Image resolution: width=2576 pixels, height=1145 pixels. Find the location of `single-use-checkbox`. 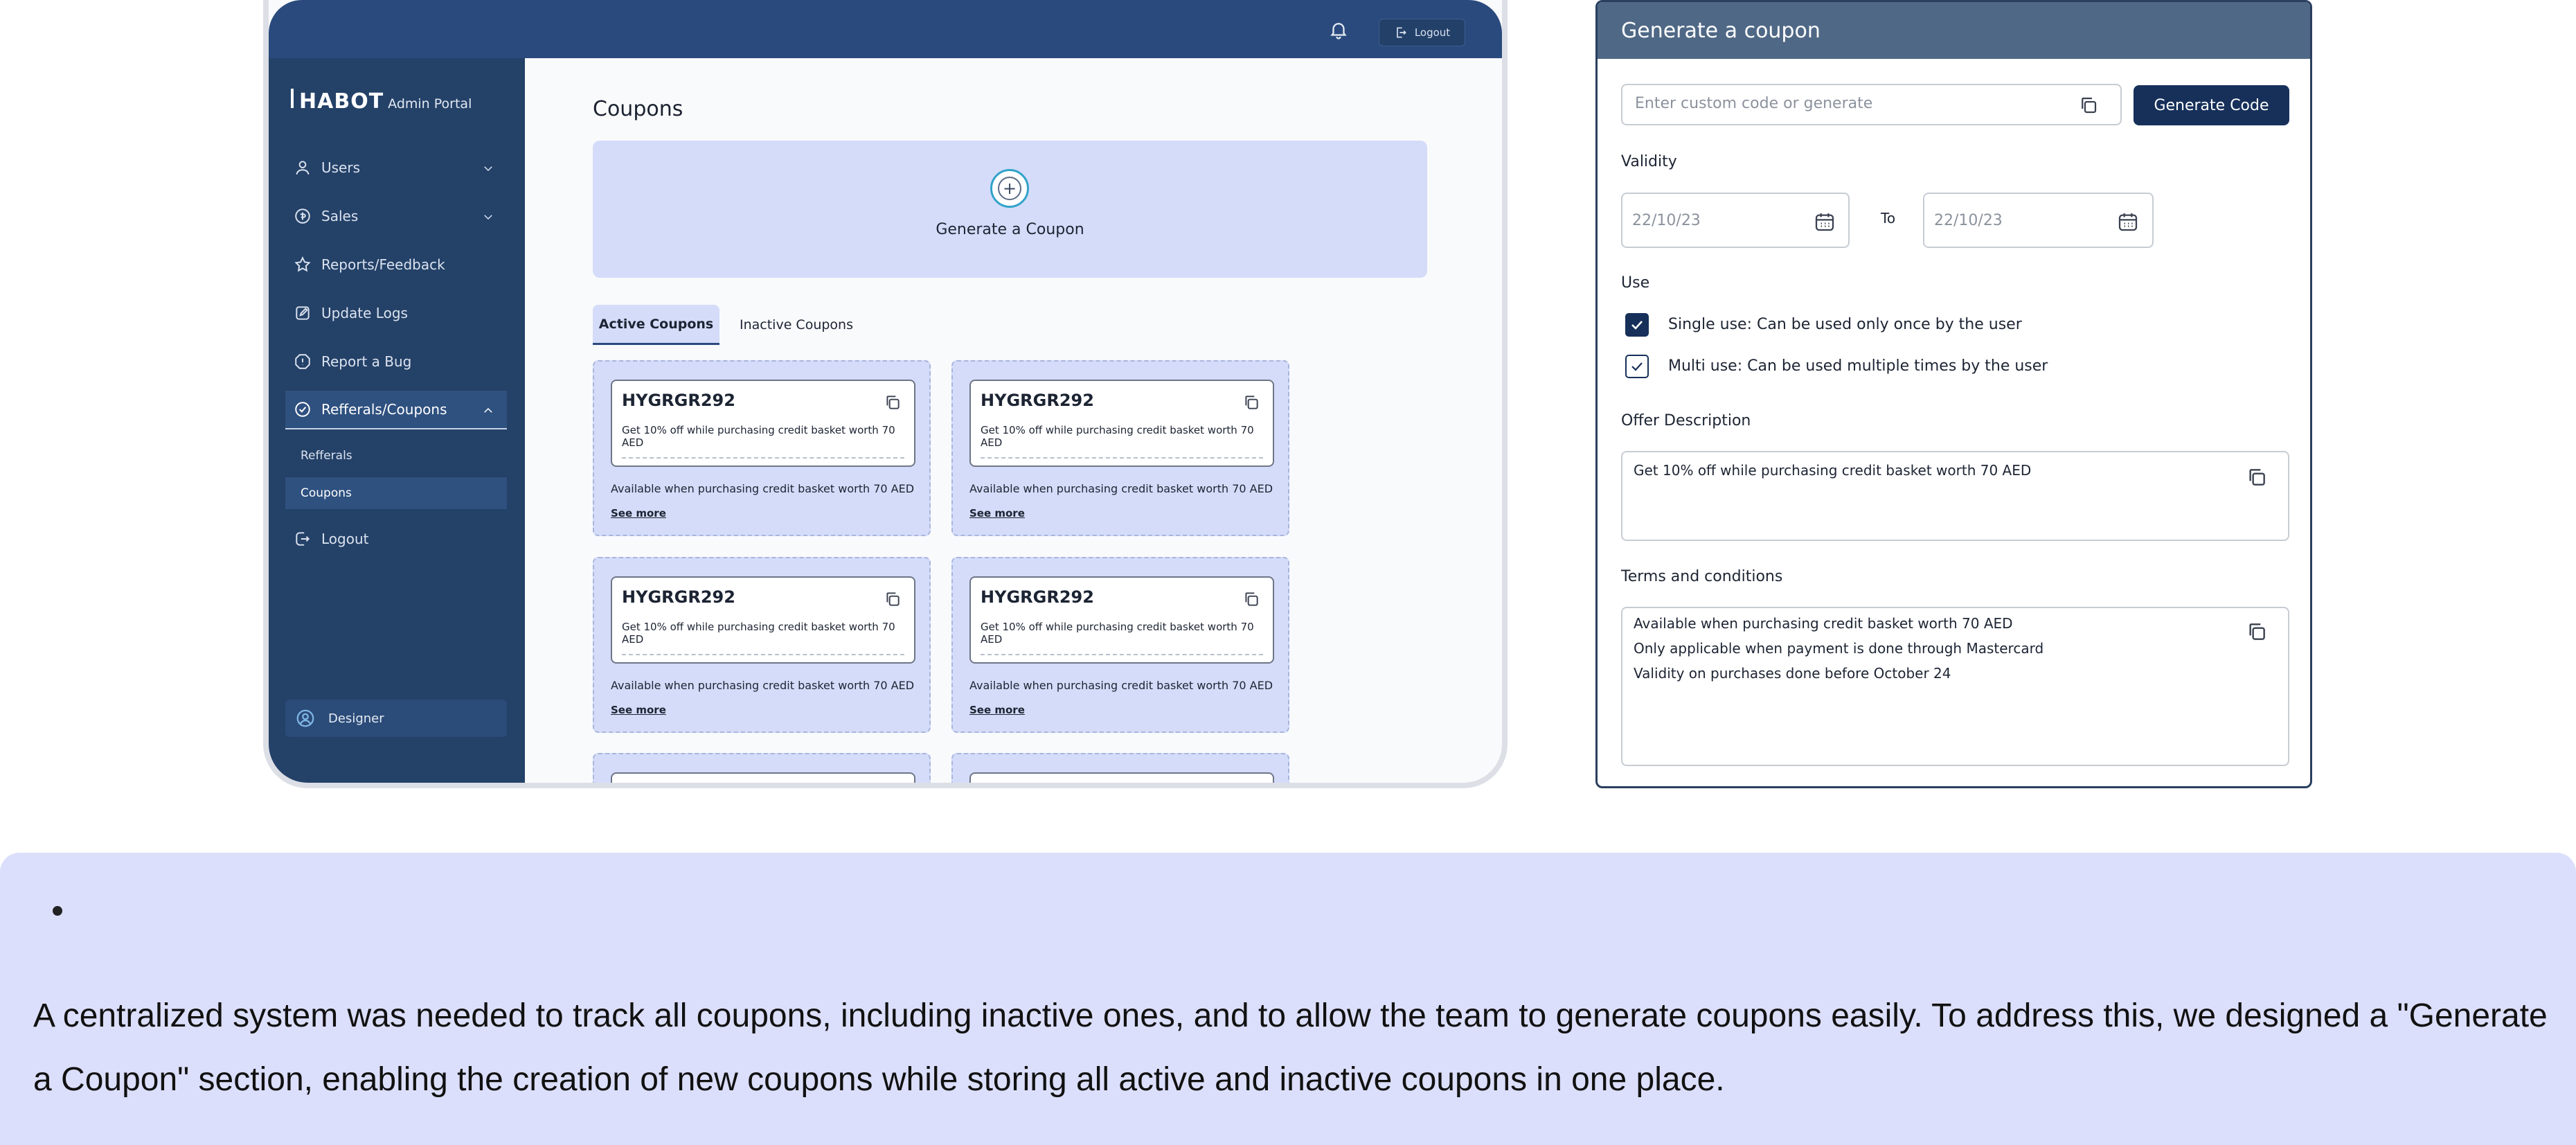

single-use-checkbox is located at coordinates (1637, 325).